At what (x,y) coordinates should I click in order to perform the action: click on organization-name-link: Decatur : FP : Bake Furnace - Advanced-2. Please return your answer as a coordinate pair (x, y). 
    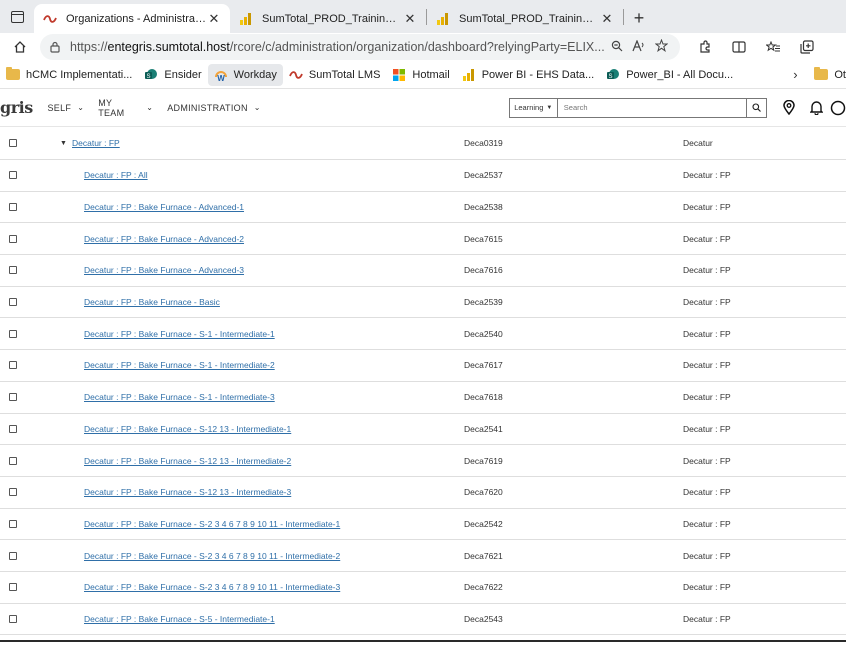
    Looking at the image, I should click on (164, 239).